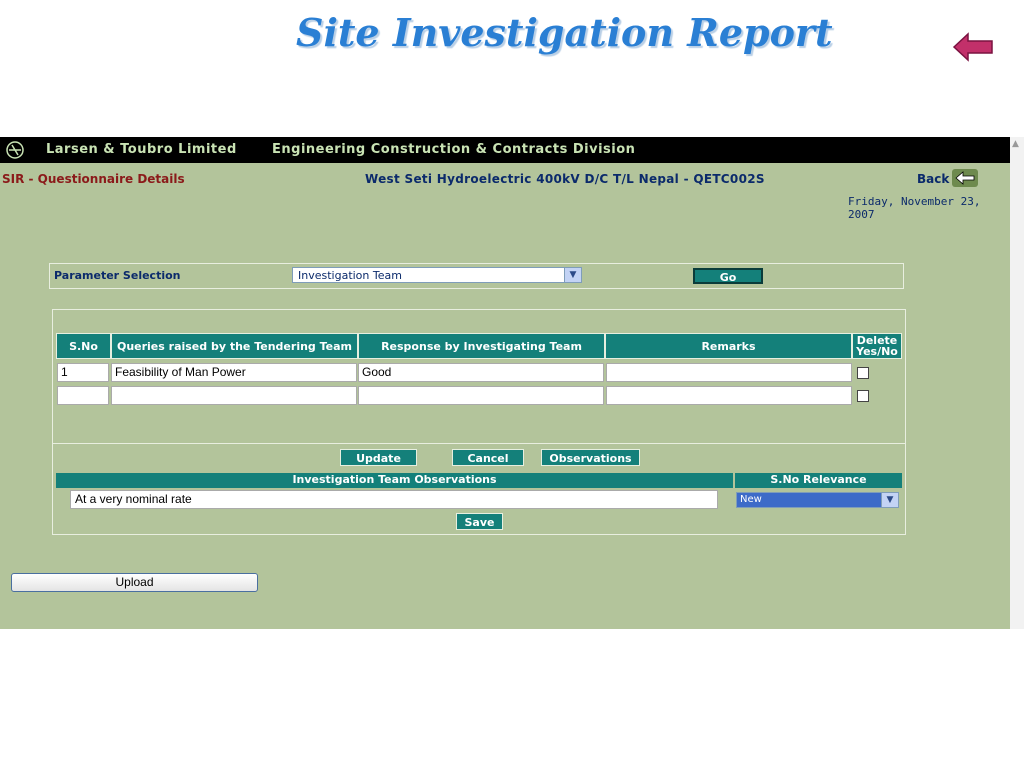 Image resolution: width=1024 pixels, height=768 pixels. What do you see at coordinates (564, 32) in the screenshot?
I see `slide-title: Site Investigation Report` at bounding box center [564, 32].